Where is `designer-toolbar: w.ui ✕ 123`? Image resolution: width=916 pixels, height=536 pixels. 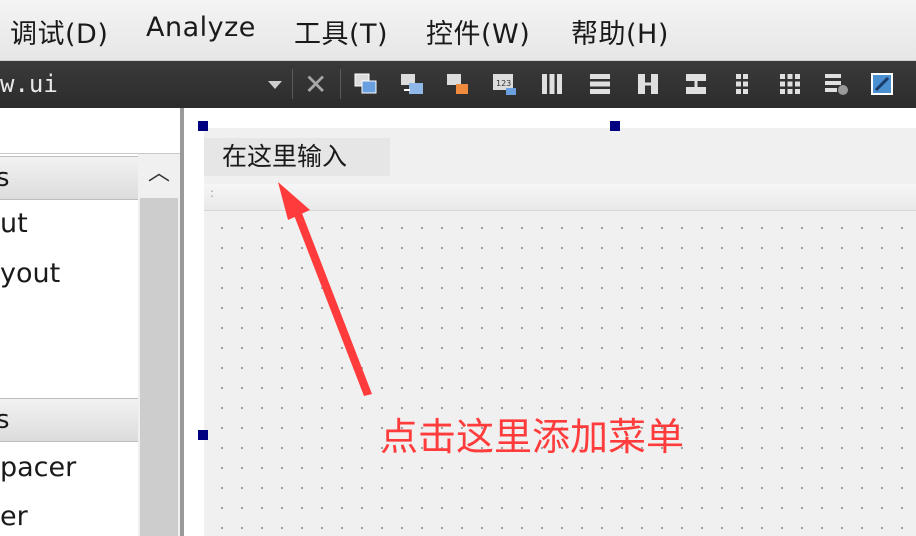
designer-toolbar: w.ui ✕ 123 is located at coordinates (458, 84).